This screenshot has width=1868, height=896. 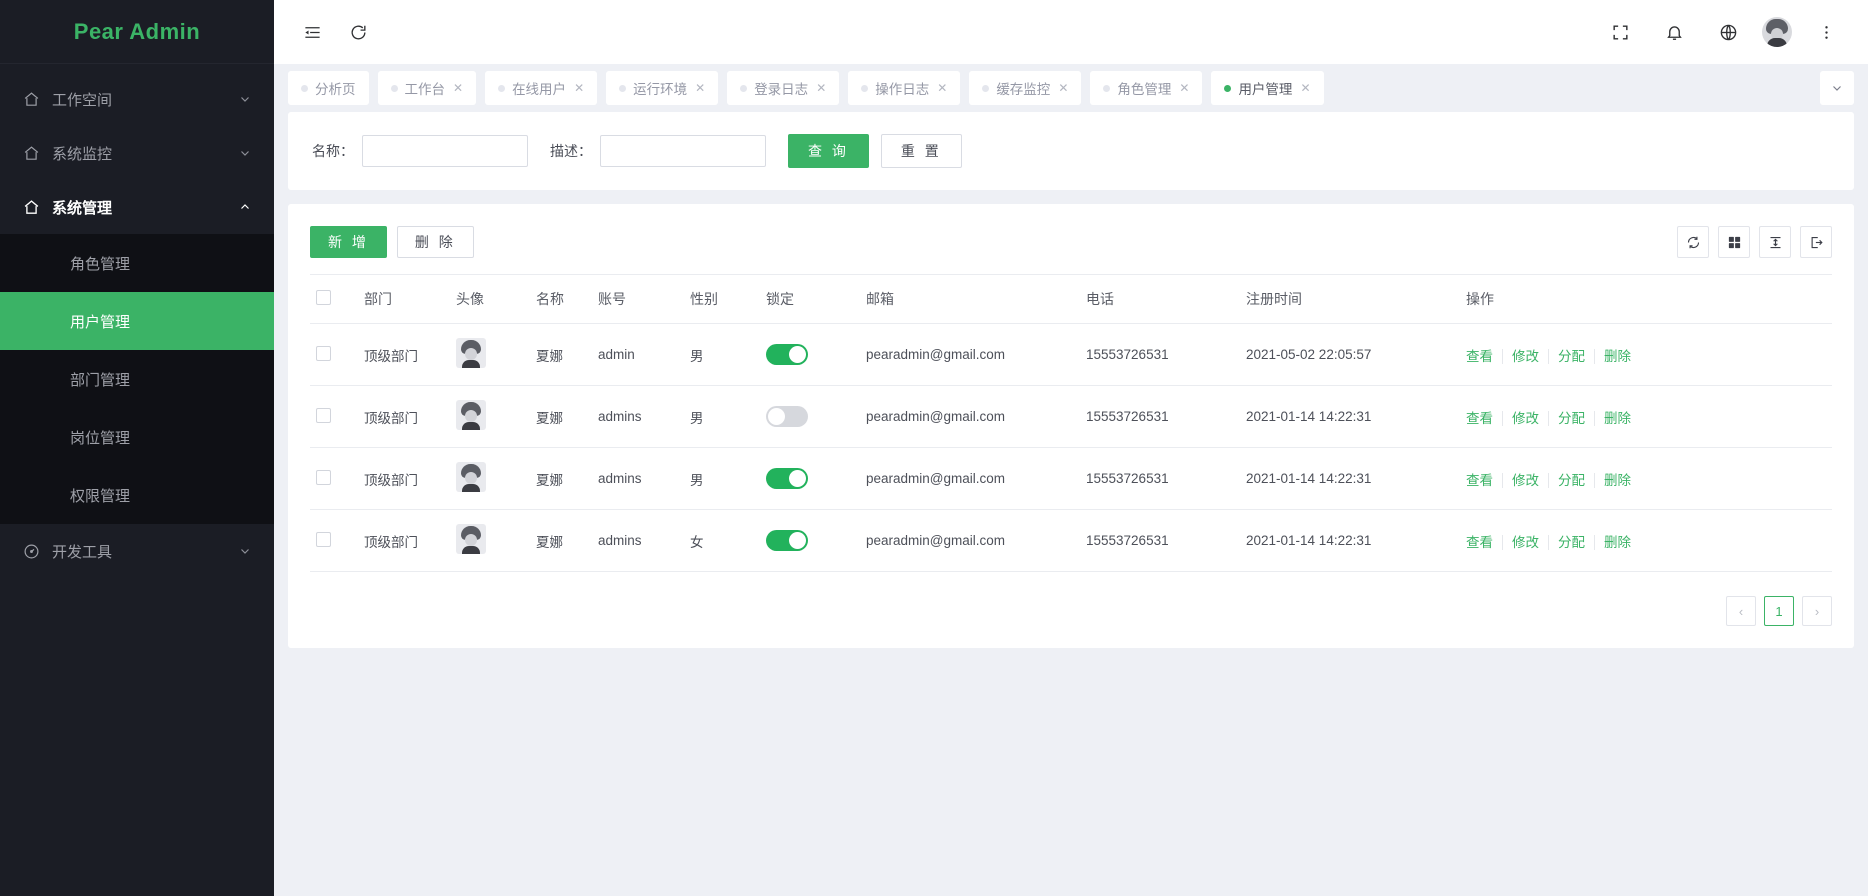 What do you see at coordinates (1620, 32) in the screenshot?
I see `fullscreen-icon` at bounding box center [1620, 32].